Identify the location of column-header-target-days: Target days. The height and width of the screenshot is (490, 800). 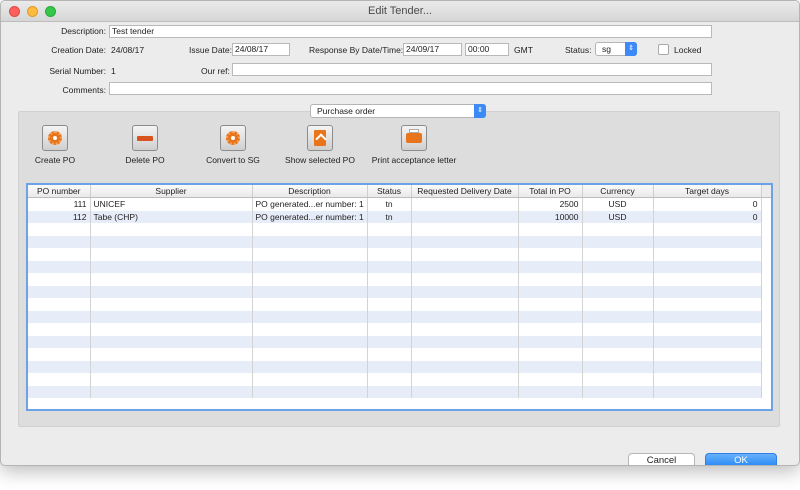
(707, 191).